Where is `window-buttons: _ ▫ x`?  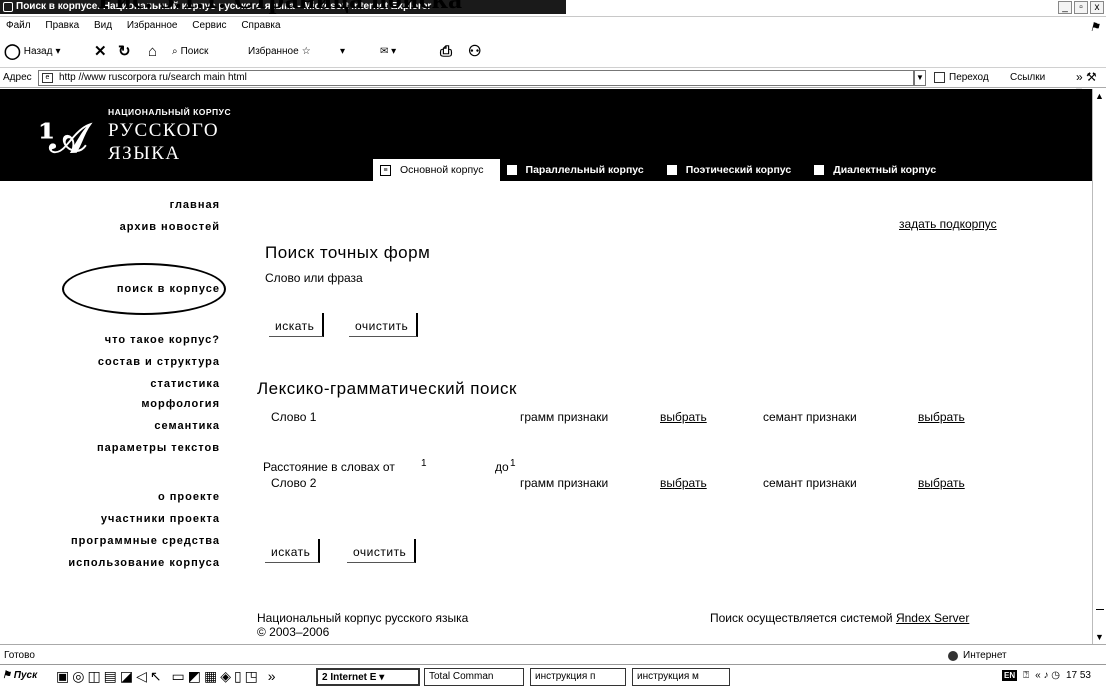
window-buttons: _ ▫ x is located at coordinates (1081, 7).